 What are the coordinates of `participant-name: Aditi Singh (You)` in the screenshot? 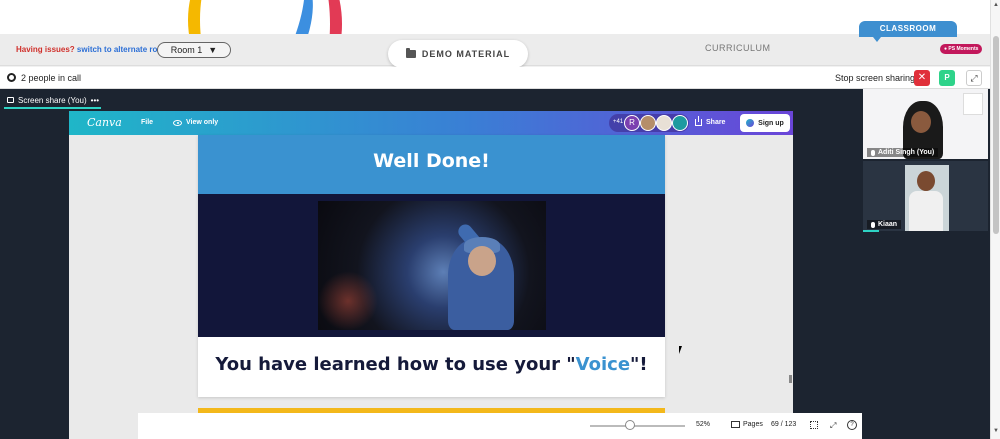 It's located at (903, 152).